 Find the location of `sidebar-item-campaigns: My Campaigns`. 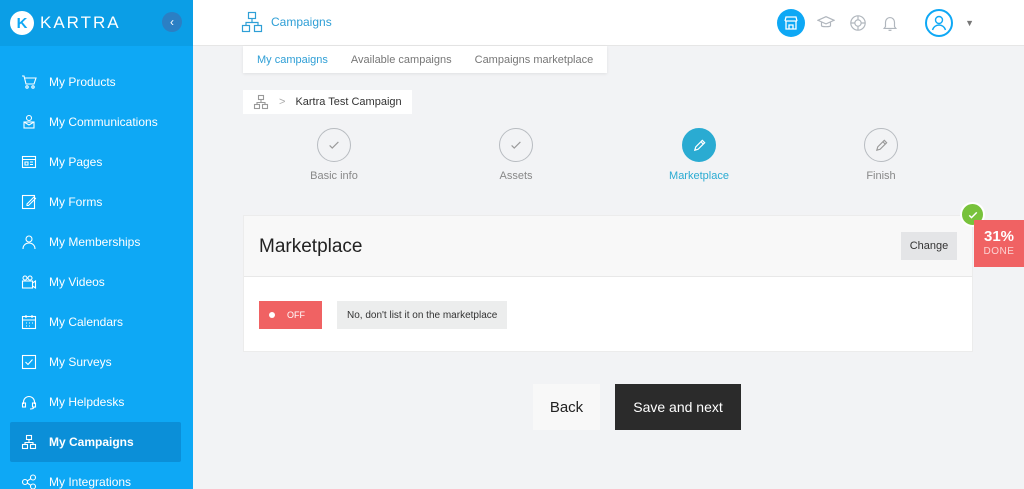

sidebar-item-campaigns: My Campaigns is located at coordinates (95, 442).